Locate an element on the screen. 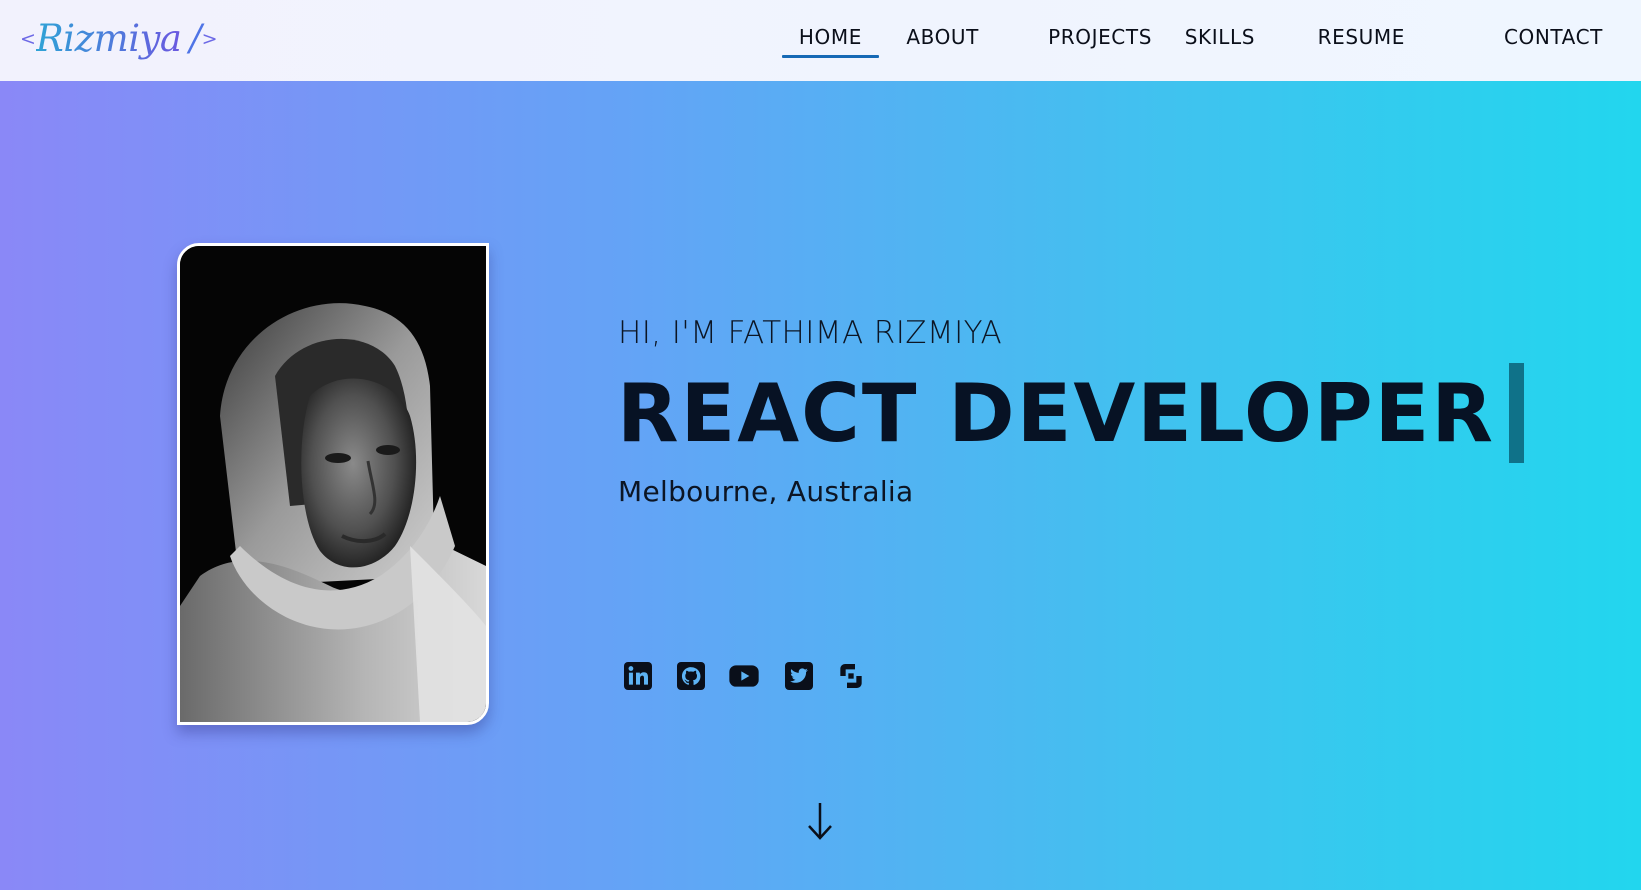 Image resolution: width=1641 pixels, height=890 pixels. hero-greeting: HI, I'M FATHIMA RIZMIYA is located at coordinates (810, 333).